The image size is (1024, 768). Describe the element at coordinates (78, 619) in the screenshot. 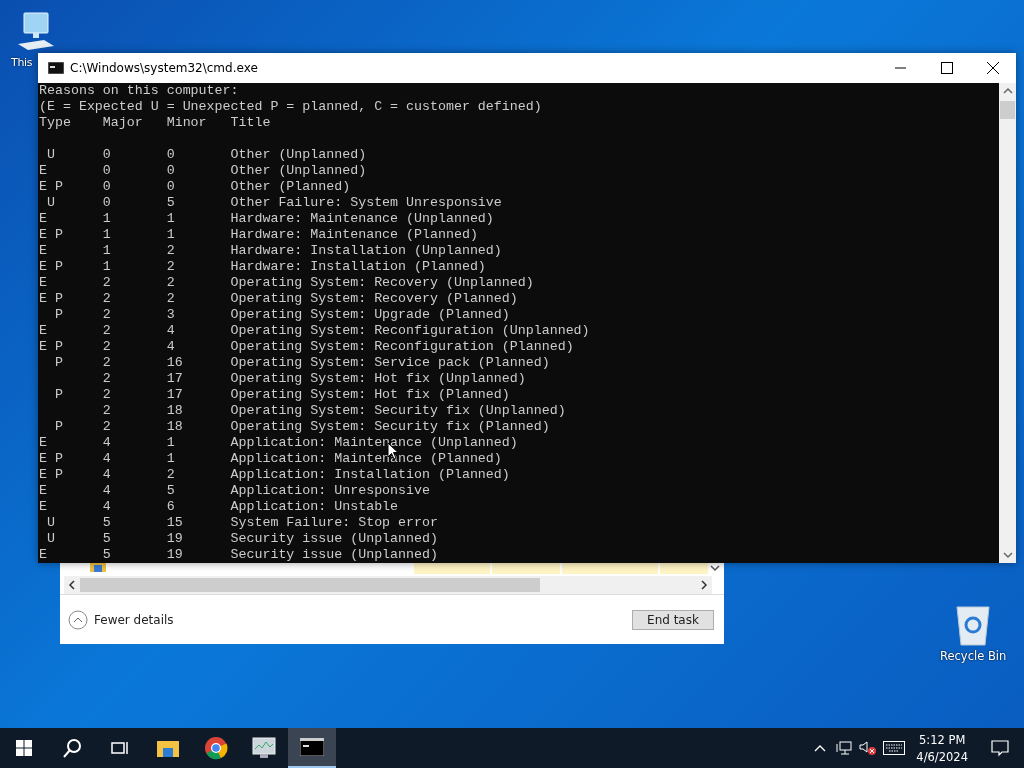

I see `collapse-icon` at that location.